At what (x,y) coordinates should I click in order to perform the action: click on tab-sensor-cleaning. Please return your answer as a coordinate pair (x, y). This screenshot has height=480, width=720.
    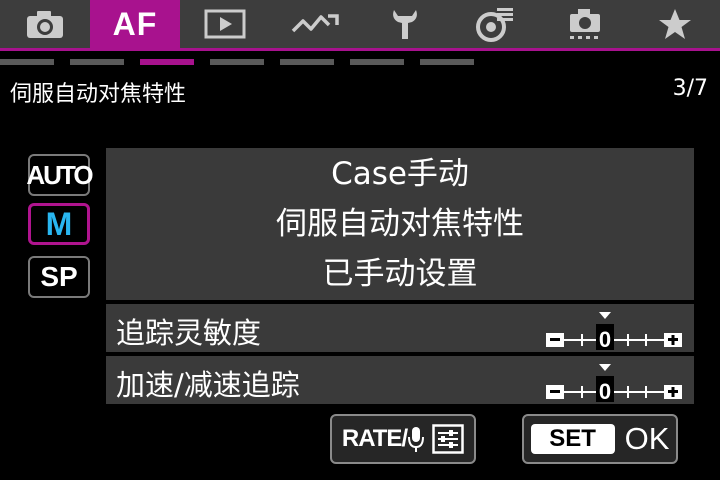
    Looking at the image, I should click on (585, 24).